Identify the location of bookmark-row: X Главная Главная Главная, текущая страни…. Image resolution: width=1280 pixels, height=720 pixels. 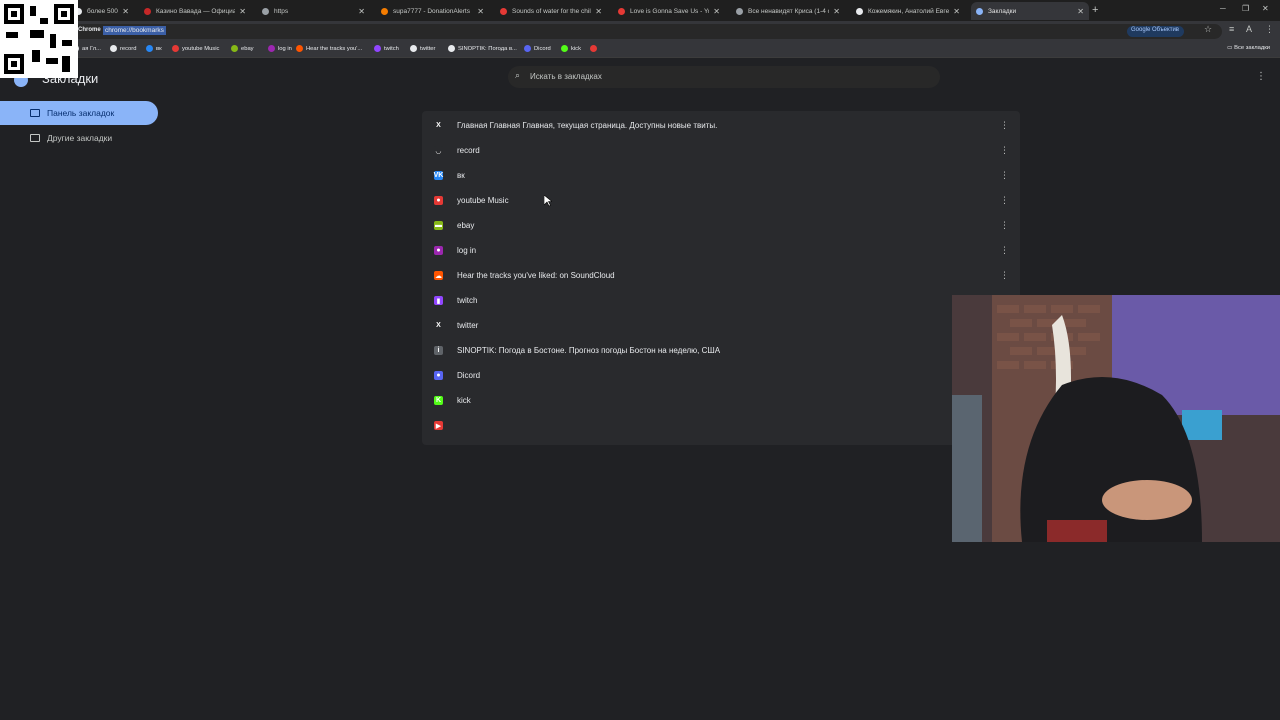
(721, 125).